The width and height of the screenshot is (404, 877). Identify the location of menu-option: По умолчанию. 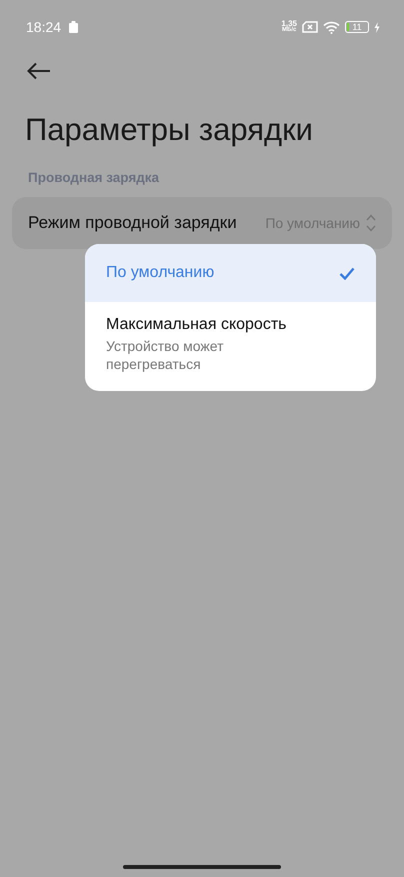
(230, 273).